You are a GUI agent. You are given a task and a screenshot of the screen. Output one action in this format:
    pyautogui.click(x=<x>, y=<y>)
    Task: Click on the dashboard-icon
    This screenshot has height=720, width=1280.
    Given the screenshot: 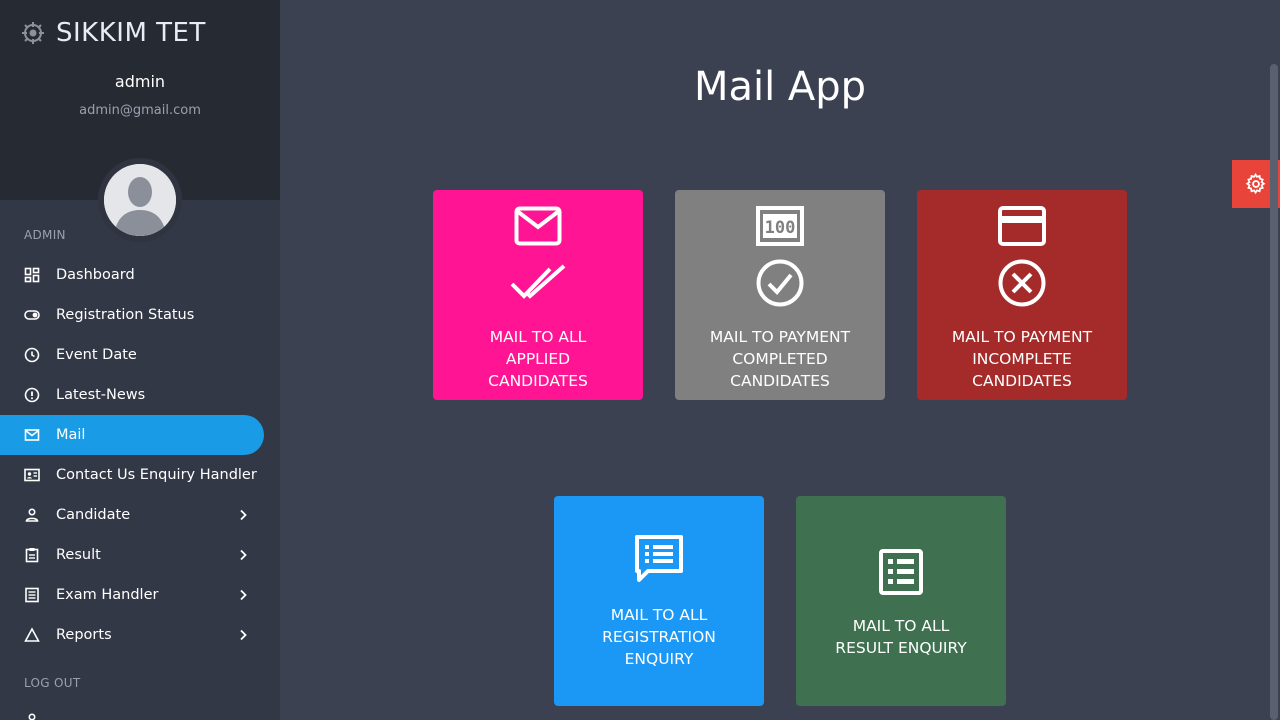 What is the action you would take?
    pyautogui.click(x=32, y=275)
    